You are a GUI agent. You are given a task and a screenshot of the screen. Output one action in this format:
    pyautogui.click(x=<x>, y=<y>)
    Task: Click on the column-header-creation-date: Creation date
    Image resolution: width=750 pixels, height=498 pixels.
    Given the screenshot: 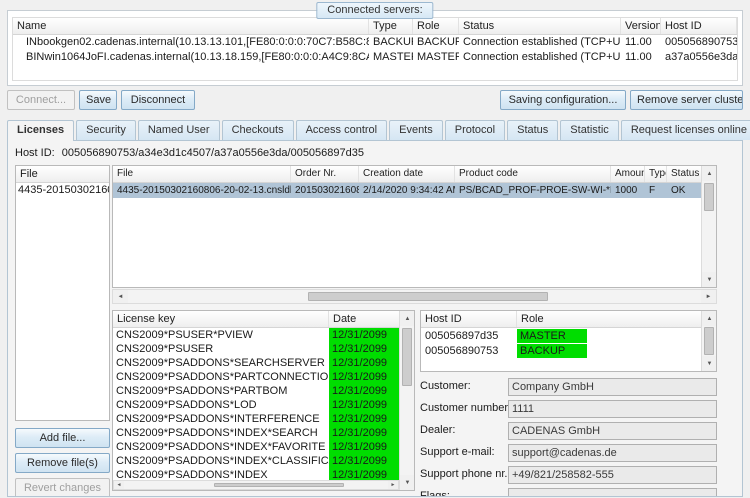 What is the action you would take?
    pyautogui.click(x=407, y=174)
    